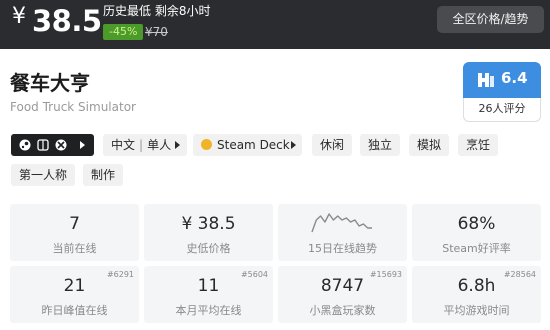 The height and width of the screenshot is (330, 550). What do you see at coordinates (476, 310) in the screenshot?
I see `stat-label: 平均游戏时间` at bounding box center [476, 310].